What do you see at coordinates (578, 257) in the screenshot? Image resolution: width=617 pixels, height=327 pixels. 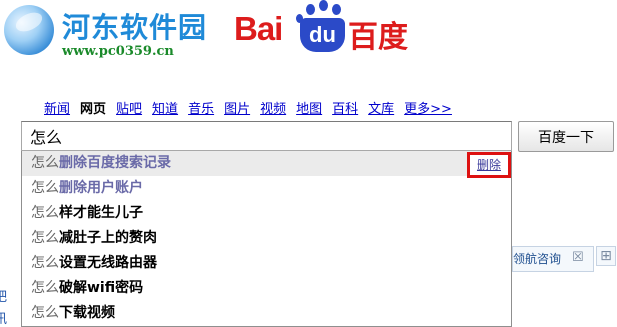 I see `close-icon: ☒` at bounding box center [578, 257].